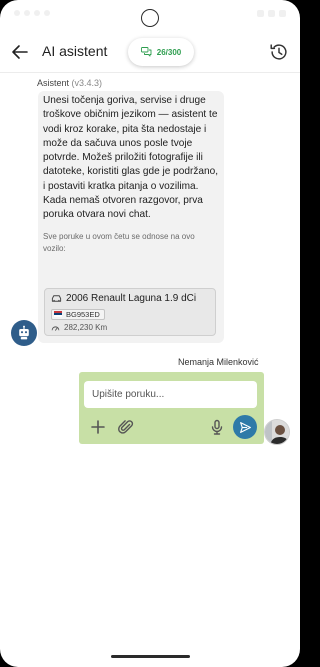 This screenshot has width=320, height=667. I want to click on car-icon, so click(56, 298).